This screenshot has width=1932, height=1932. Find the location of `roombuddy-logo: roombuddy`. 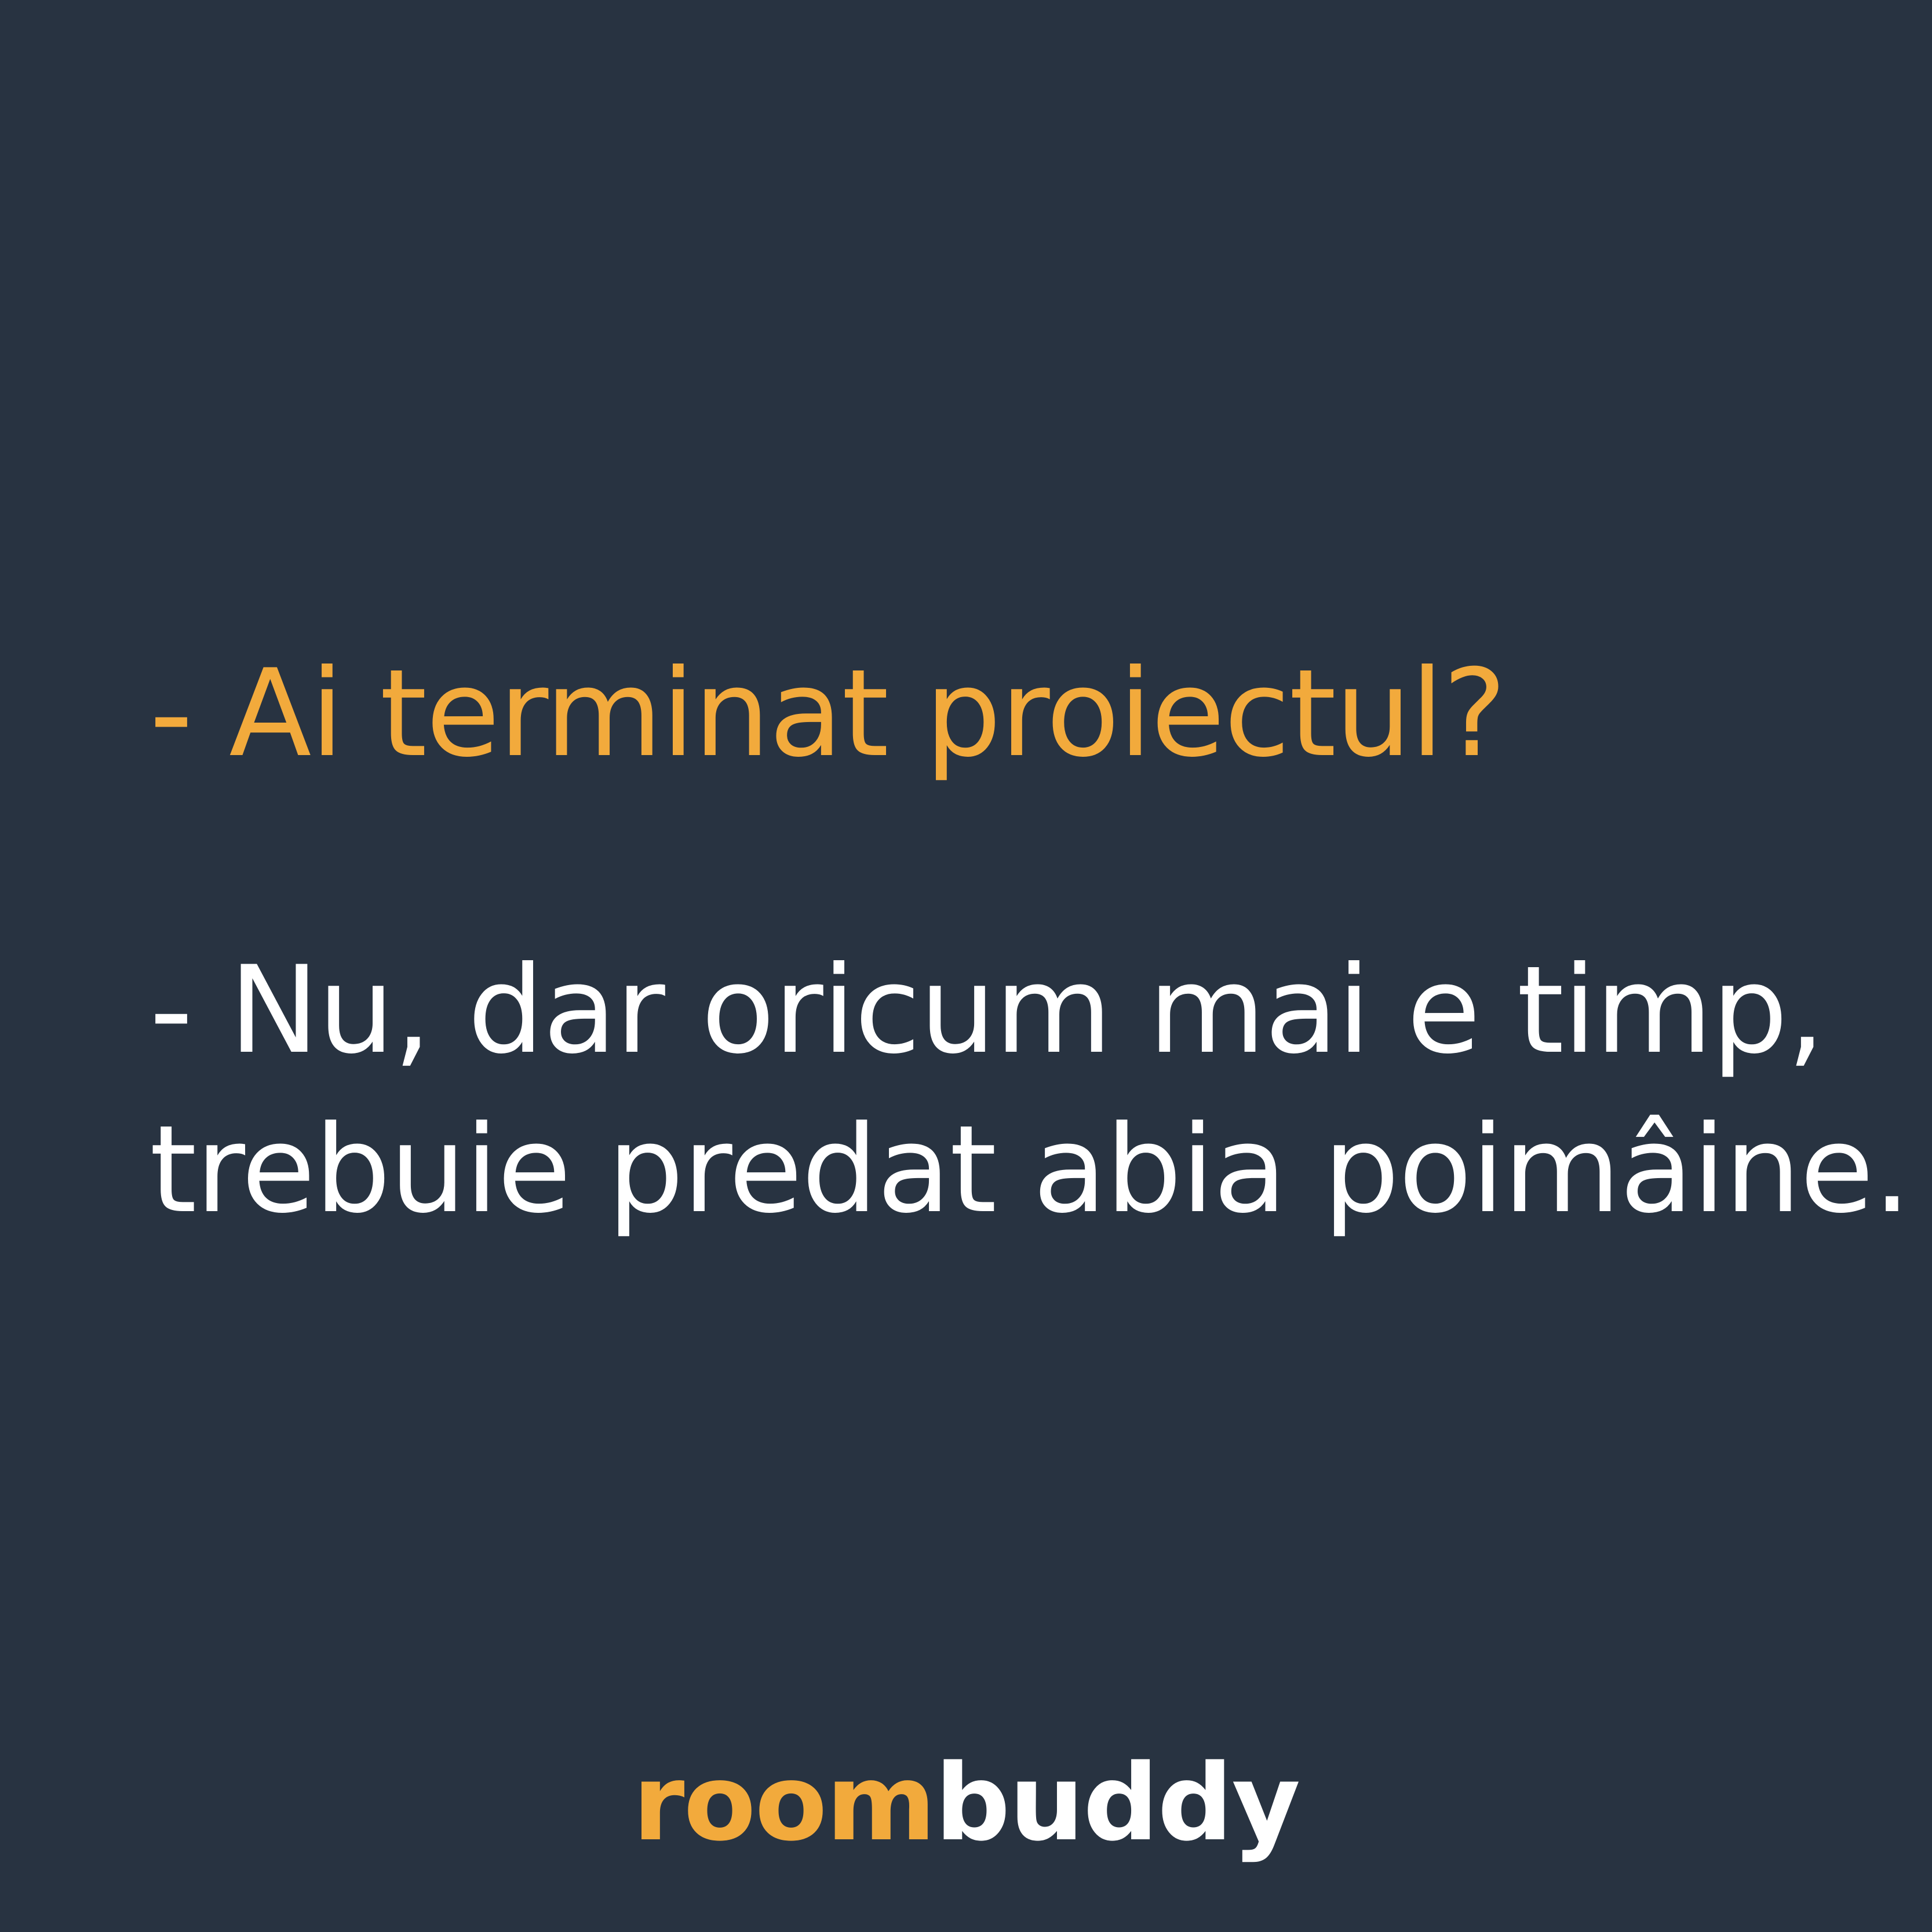

roombuddy-logo: roombuddy is located at coordinates (966, 1803).